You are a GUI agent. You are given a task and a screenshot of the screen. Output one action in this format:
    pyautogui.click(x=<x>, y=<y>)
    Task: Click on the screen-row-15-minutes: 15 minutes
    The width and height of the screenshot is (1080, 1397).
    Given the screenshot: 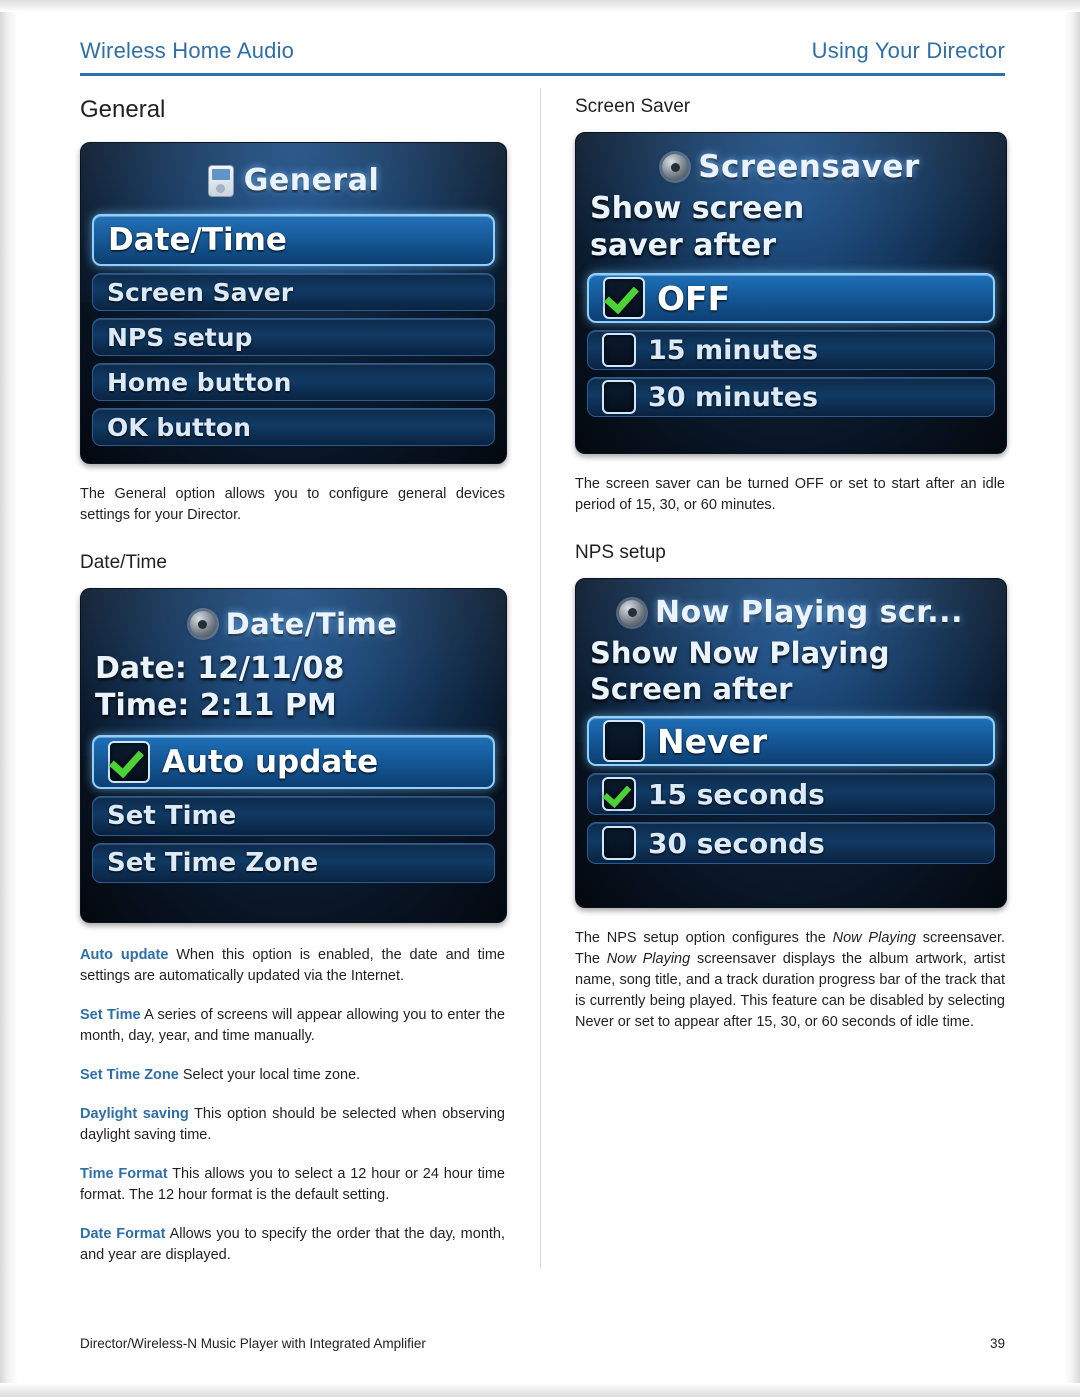 What is the action you would take?
    pyautogui.click(x=791, y=350)
    